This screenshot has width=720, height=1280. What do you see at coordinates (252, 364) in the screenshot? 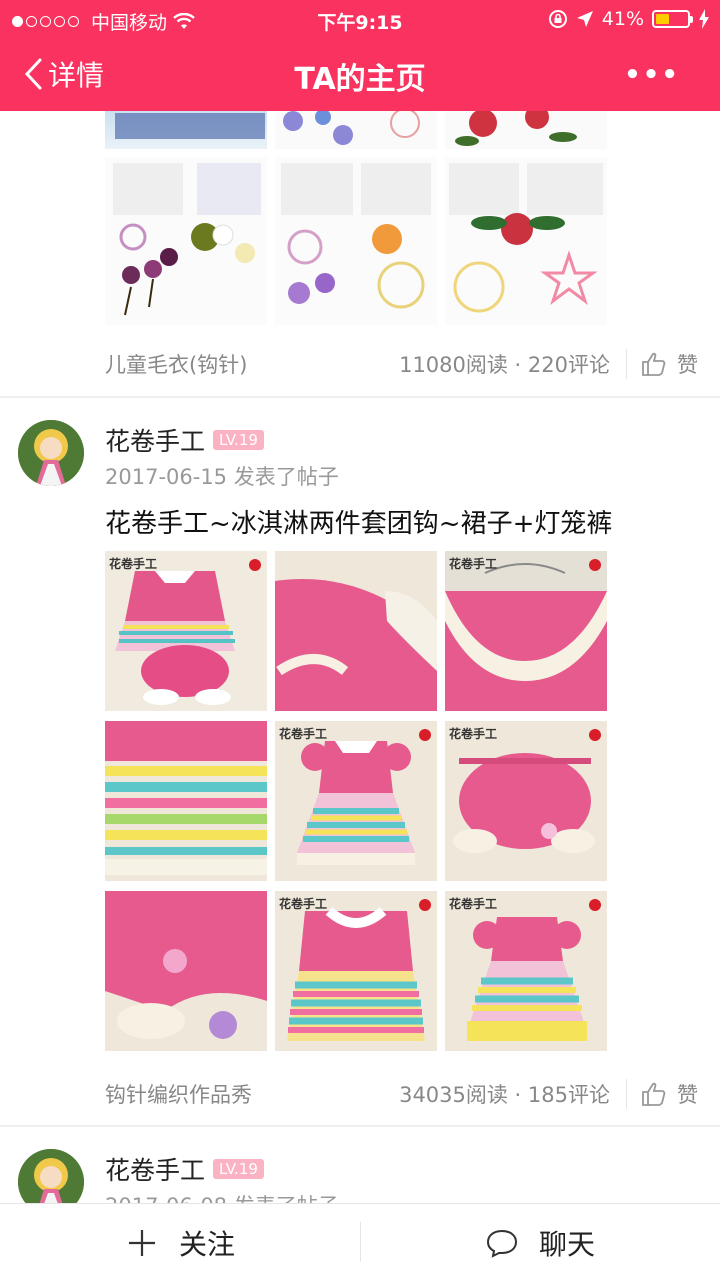
I see `post-category: 儿童毛衣(钩针)` at bounding box center [252, 364].